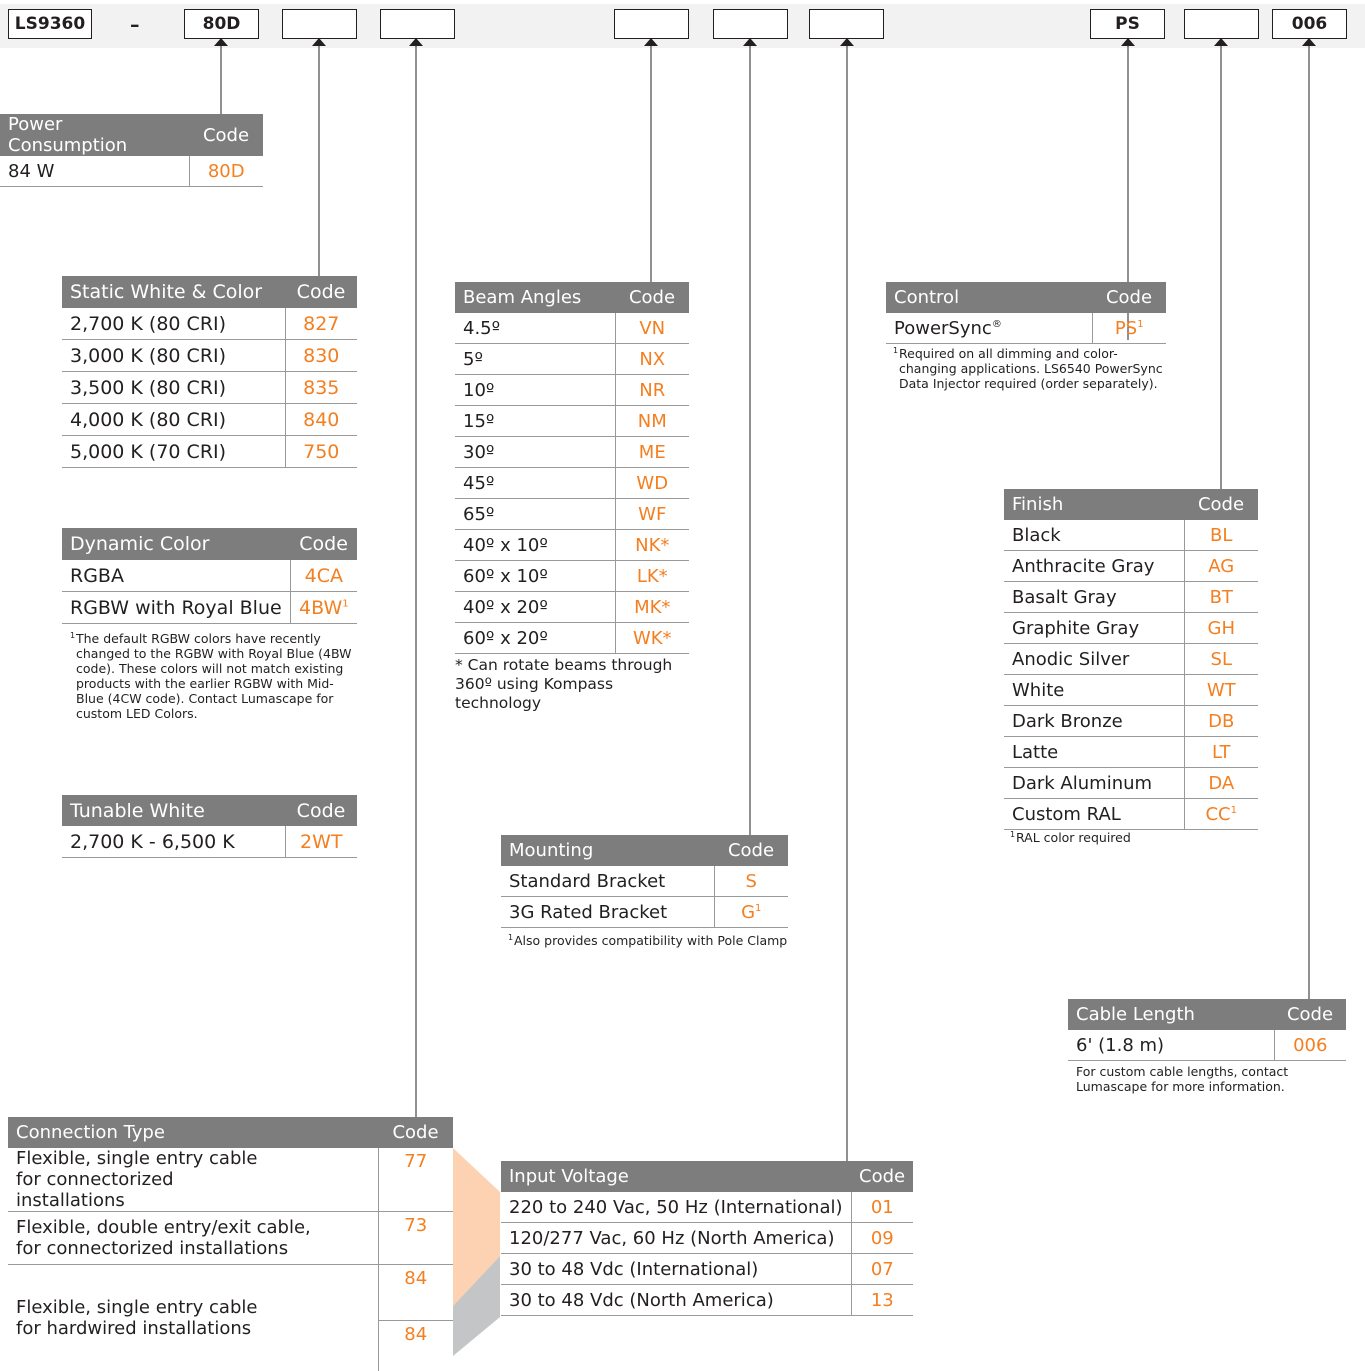  Describe the element at coordinates (1094, 690) in the screenshot. I see `option-label: White` at that location.